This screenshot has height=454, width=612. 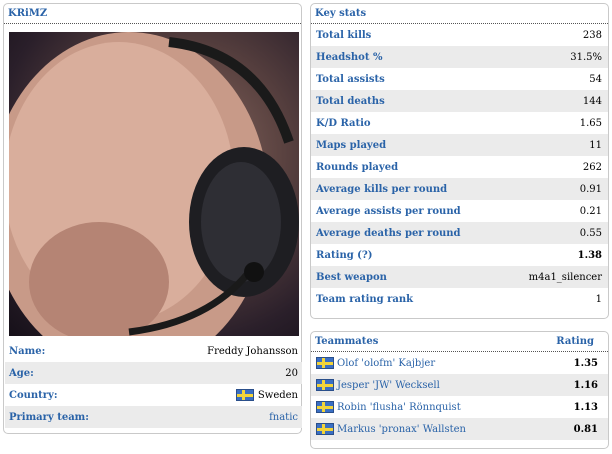 What do you see at coordinates (399, 407) in the screenshot?
I see `teammate-name: Robin 'flusha' Rönnquist` at bounding box center [399, 407].